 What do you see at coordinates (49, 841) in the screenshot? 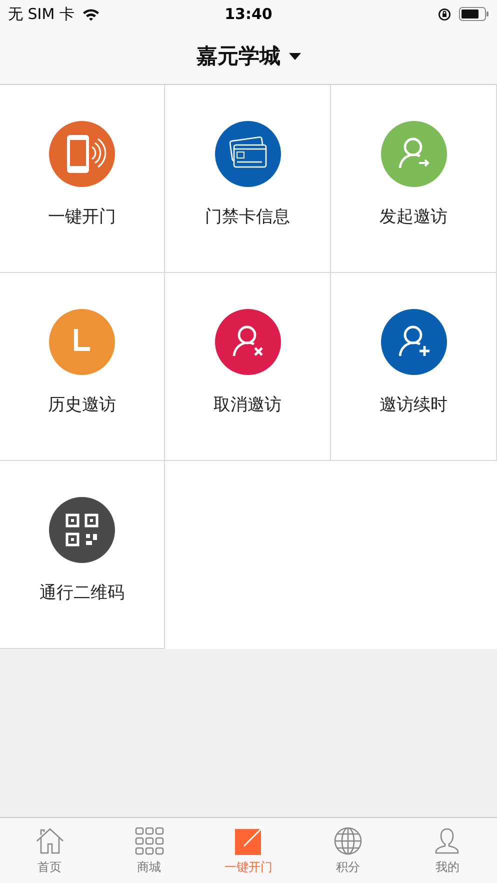
I see `home-icon` at bounding box center [49, 841].